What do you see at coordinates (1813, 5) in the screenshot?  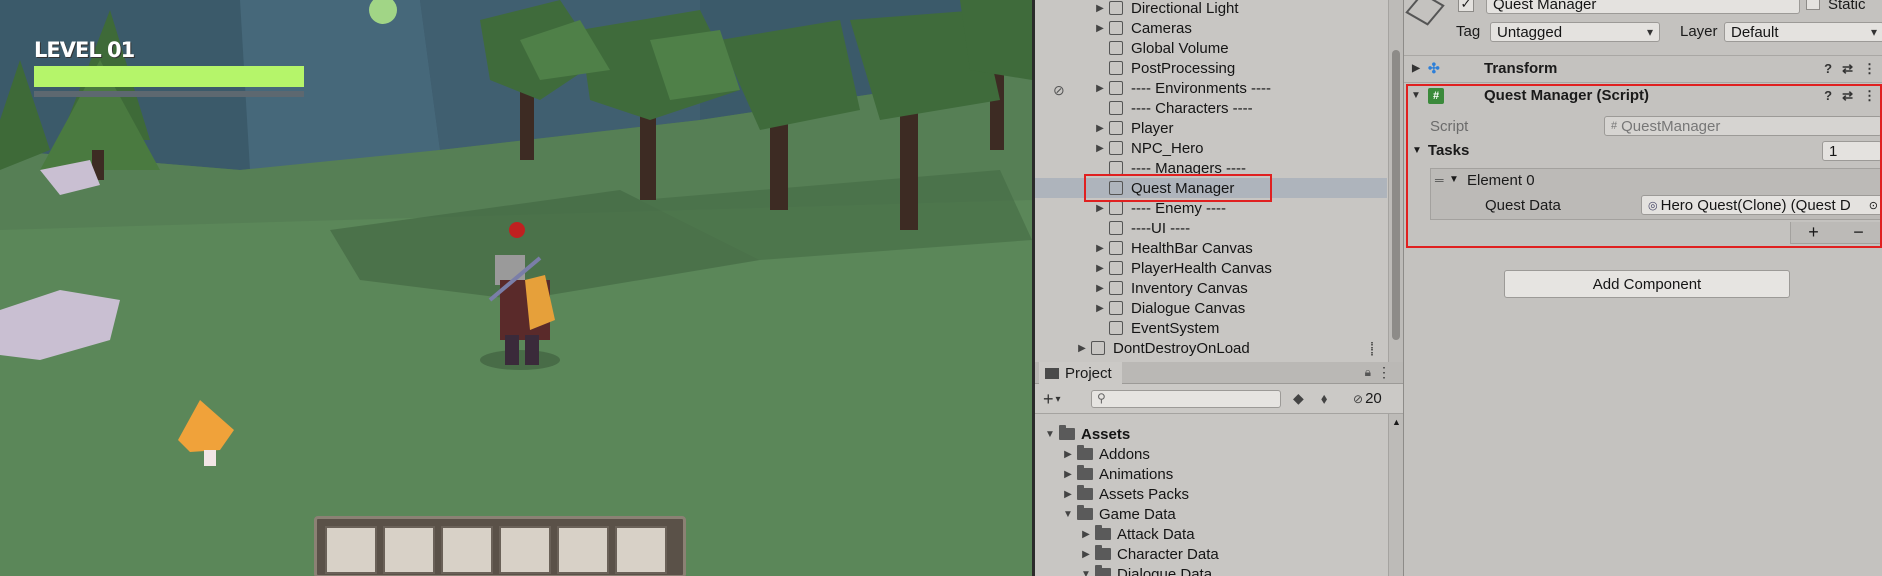 I see `static-checkbox` at bounding box center [1813, 5].